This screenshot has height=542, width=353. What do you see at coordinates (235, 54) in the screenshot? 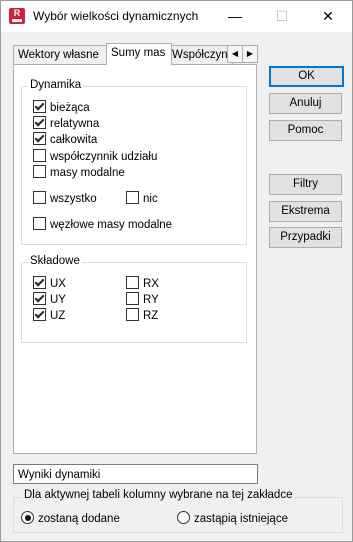
I see `tab-scroll-left-icon: ◀` at bounding box center [235, 54].